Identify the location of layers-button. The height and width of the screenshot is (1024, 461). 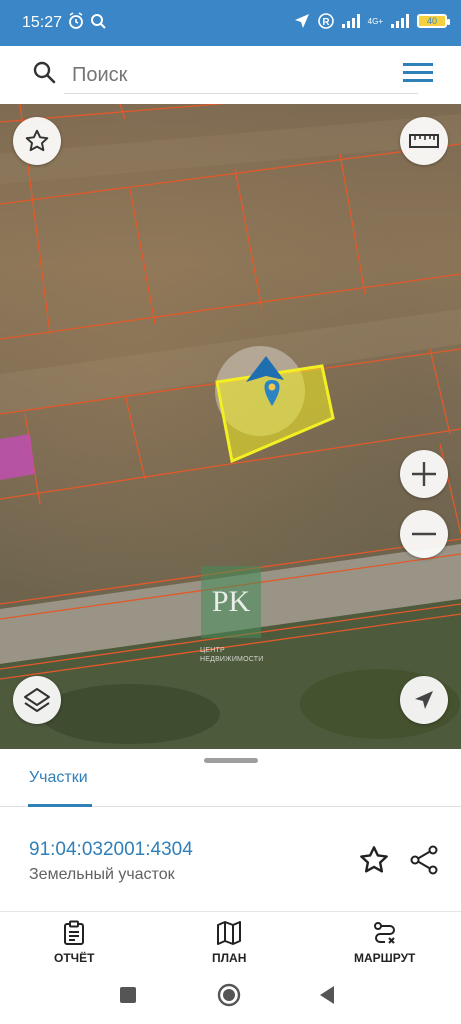
(37, 700).